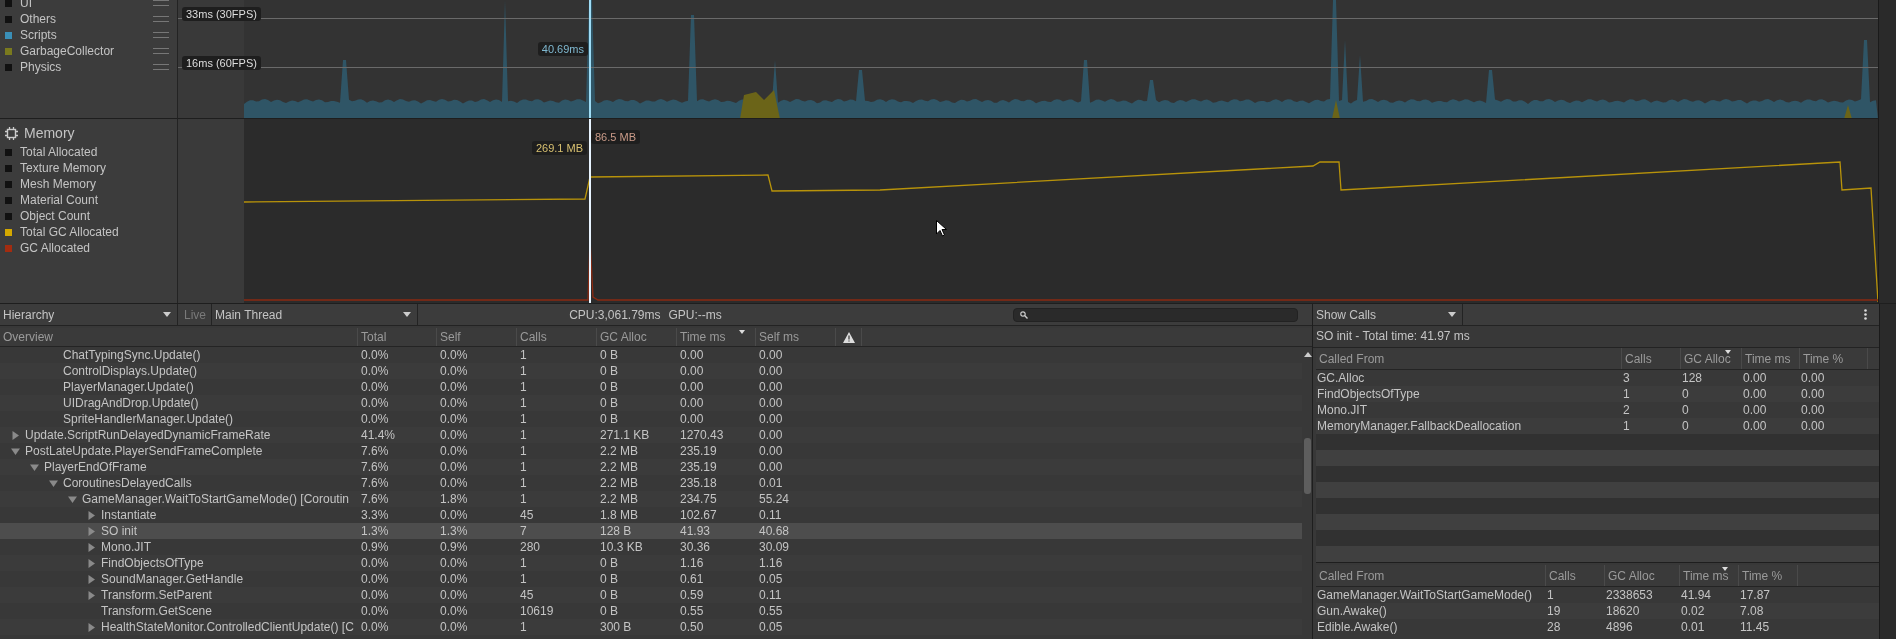  I want to click on legend-label: Material Count, so click(98, 200).